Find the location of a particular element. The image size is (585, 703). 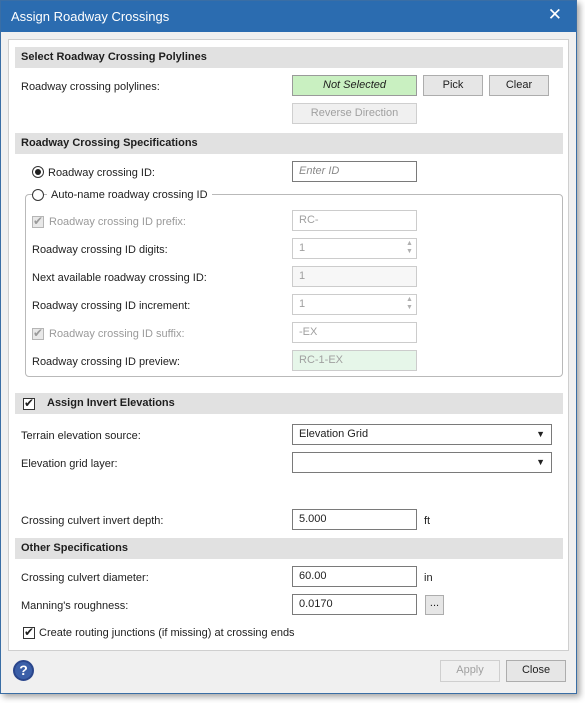

manning-input: 0.0170 is located at coordinates (354, 604).